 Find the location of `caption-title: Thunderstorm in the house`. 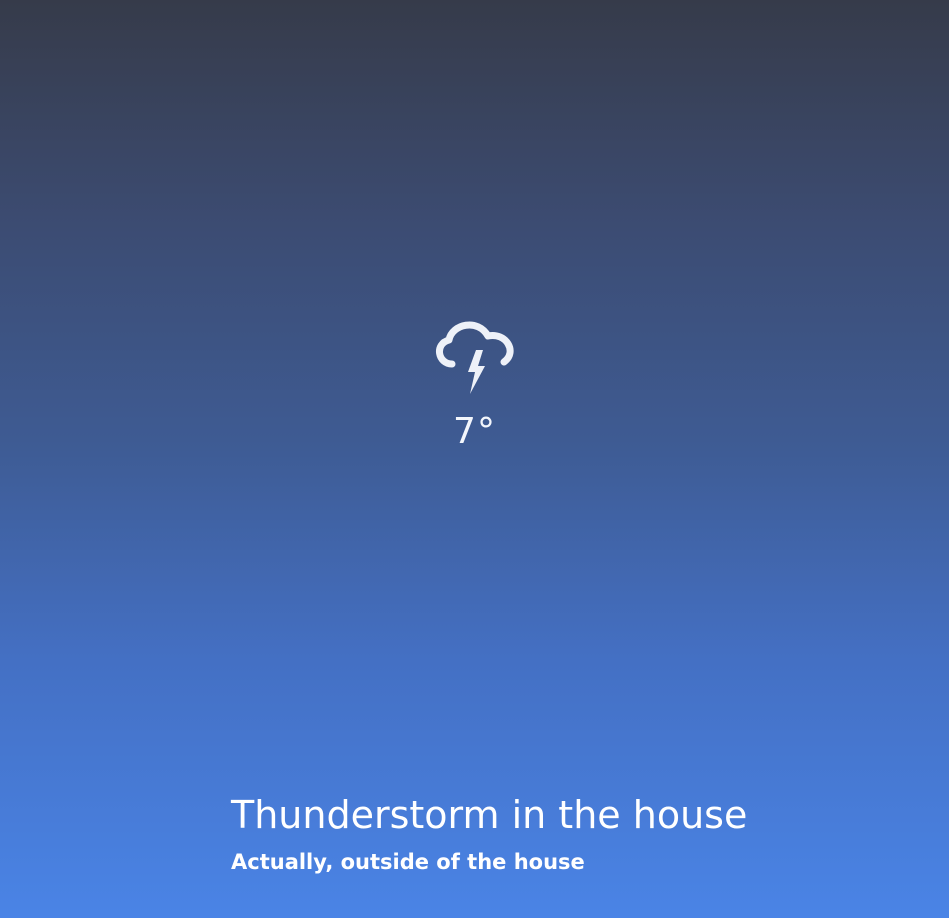

caption-title: Thunderstorm in the house is located at coordinates (489, 815).